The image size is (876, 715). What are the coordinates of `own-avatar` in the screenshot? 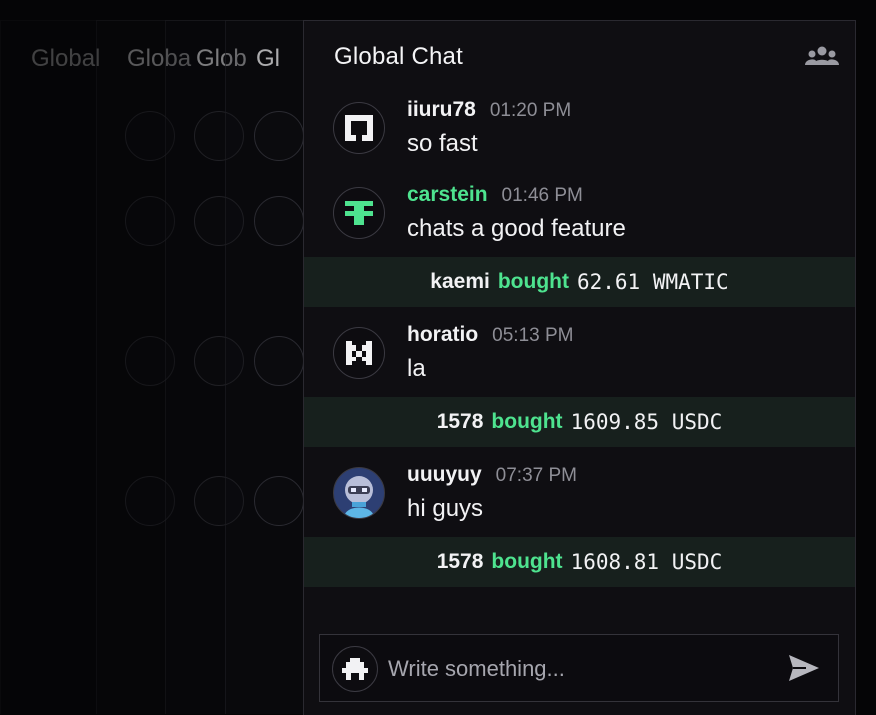 It's located at (355, 669).